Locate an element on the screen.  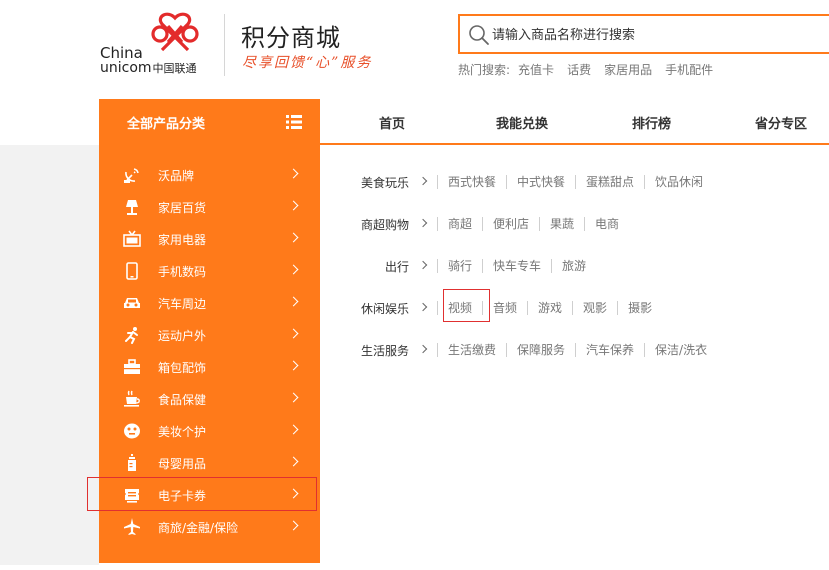
submenu-link: 饮品休闲 is located at coordinates (678, 182).